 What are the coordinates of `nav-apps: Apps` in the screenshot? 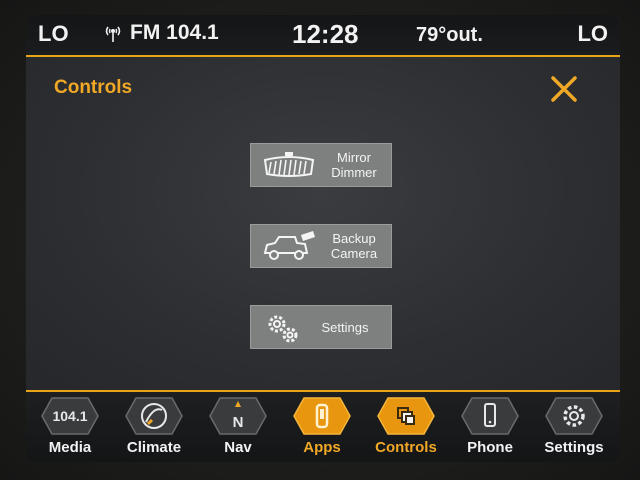 It's located at (322, 427).